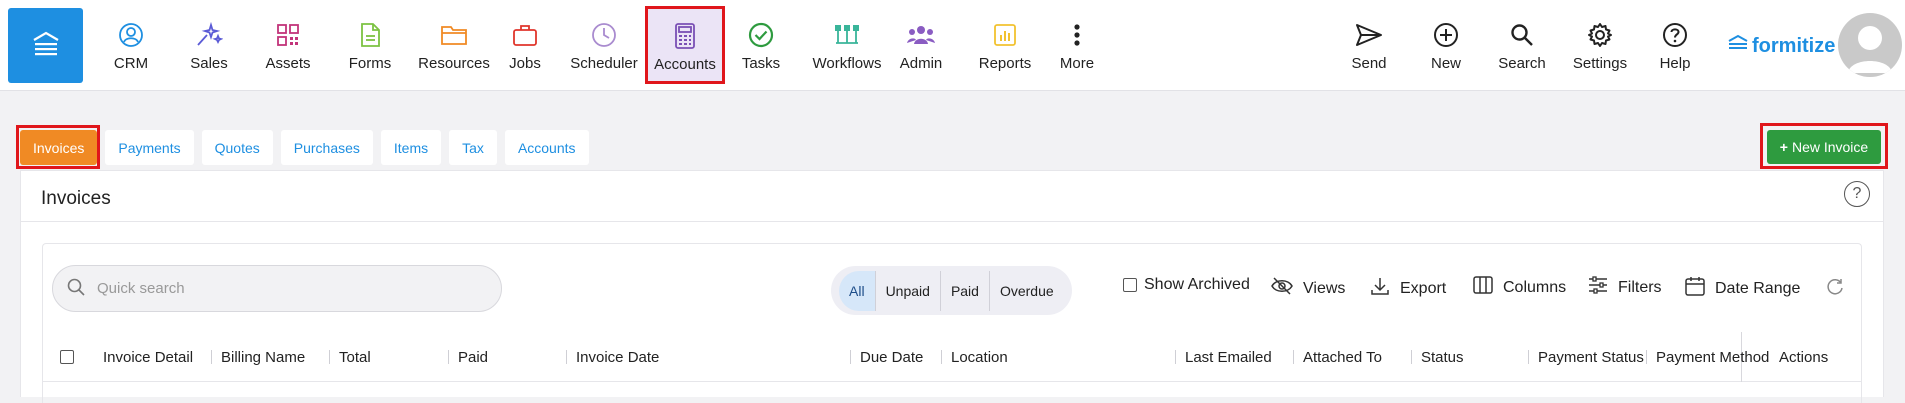  Describe the element at coordinates (1077, 63) in the screenshot. I see `nav-item-label: More` at that location.